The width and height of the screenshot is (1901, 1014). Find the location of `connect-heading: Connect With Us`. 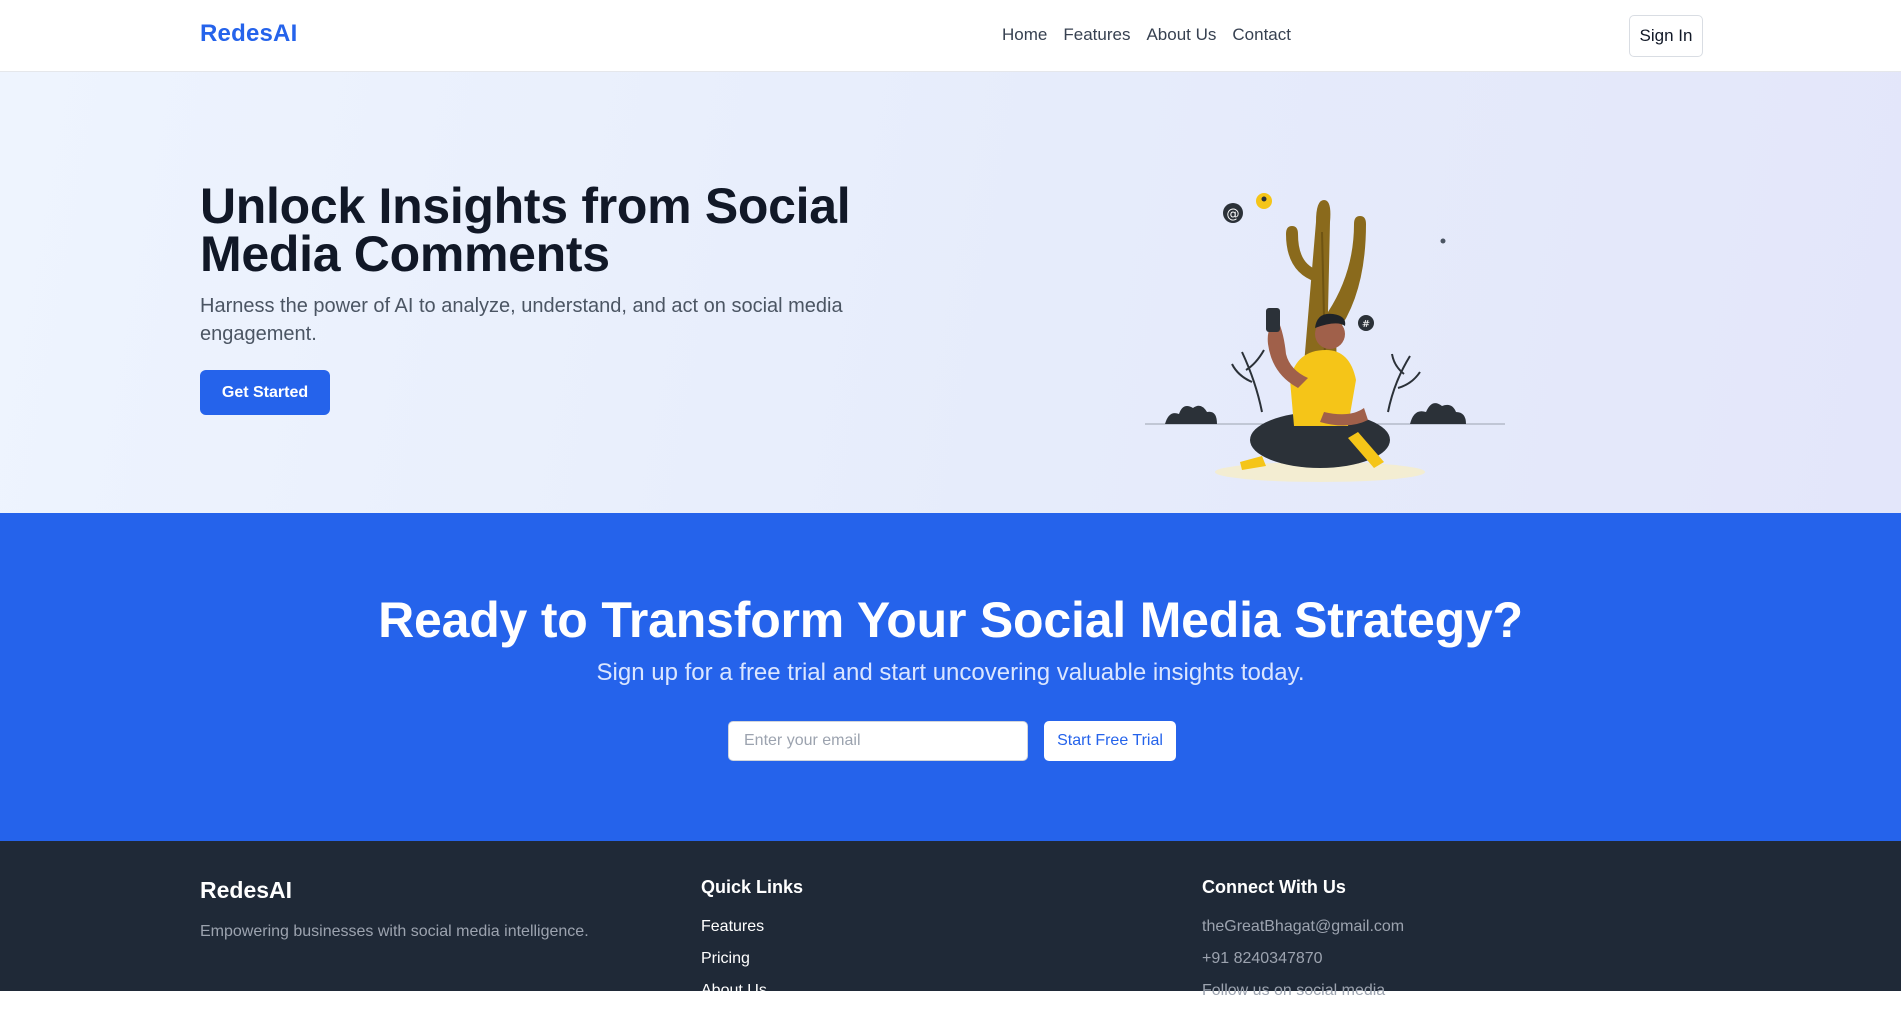

connect-heading: Connect With Us is located at coordinates (1274, 887).